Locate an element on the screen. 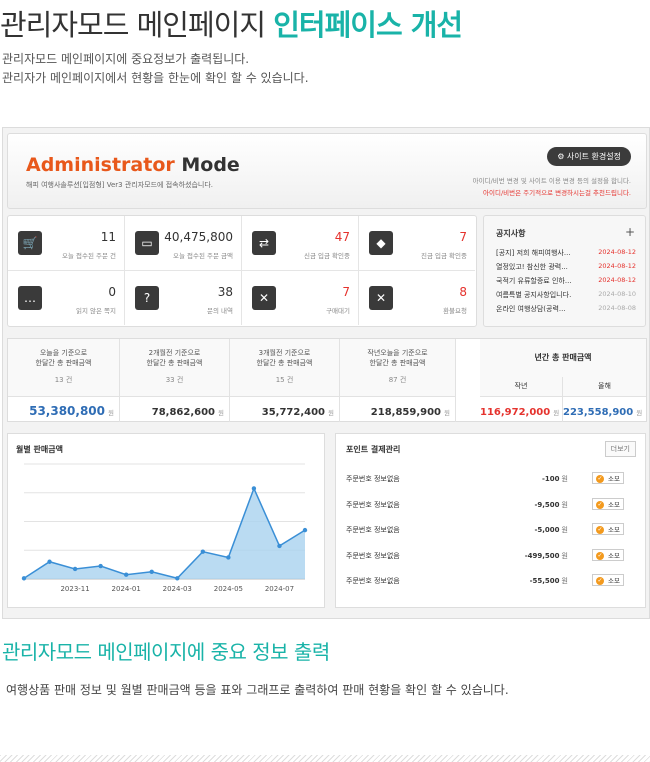  sales-period-value: 218,859,900 원 is located at coordinates (398, 409).